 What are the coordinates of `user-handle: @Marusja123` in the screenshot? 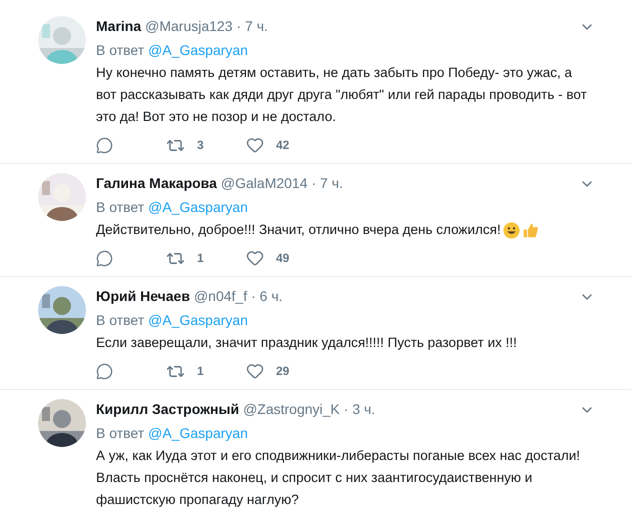 It's located at (188, 26).